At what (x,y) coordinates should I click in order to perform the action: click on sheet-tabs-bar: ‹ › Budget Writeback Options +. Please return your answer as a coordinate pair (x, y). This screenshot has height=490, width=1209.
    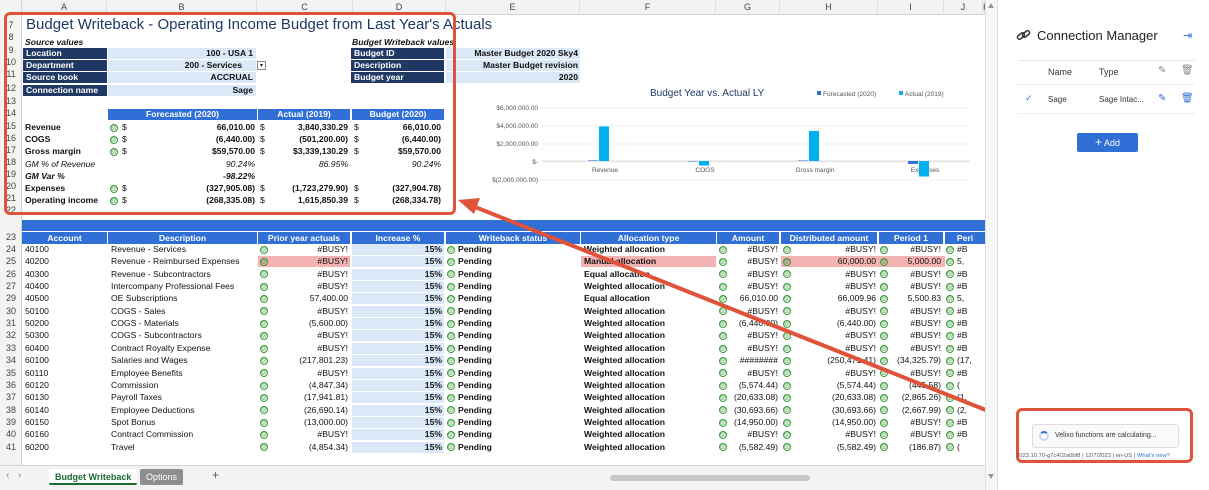
    Looking at the image, I should click on (492, 477).